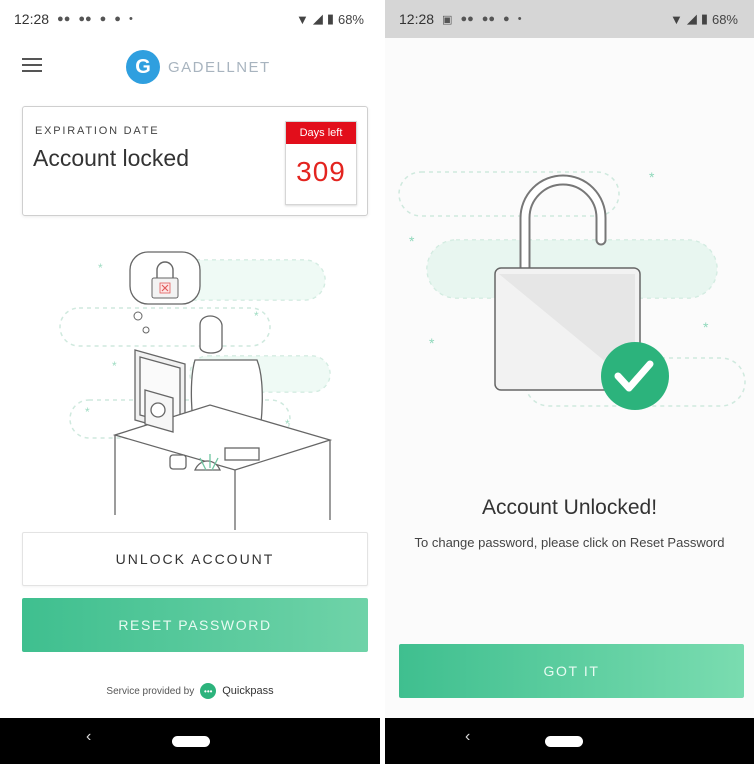  What do you see at coordinates (143, 67) in the screenshot?
I see `gadellnet-logo-icon: G` at bounding box center [143, 67].